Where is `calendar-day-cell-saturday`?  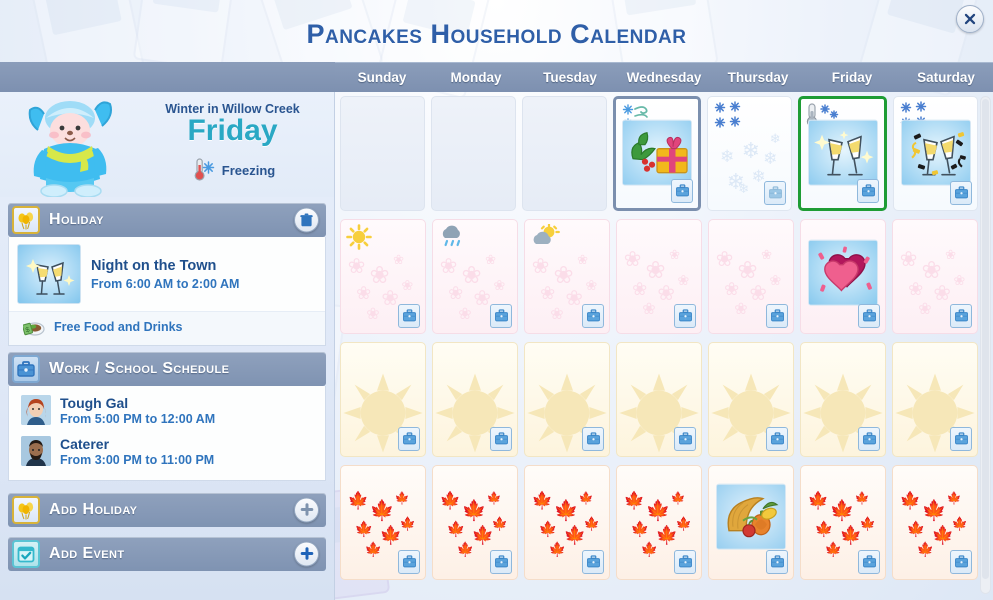 calendar-day-cell-saturday is located at coordinates (936, 153).